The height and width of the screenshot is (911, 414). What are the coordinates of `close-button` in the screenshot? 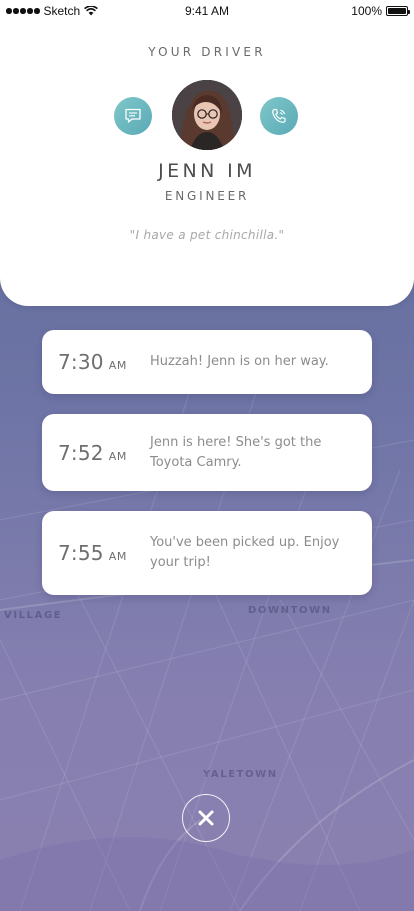 It's located at (206, 818).